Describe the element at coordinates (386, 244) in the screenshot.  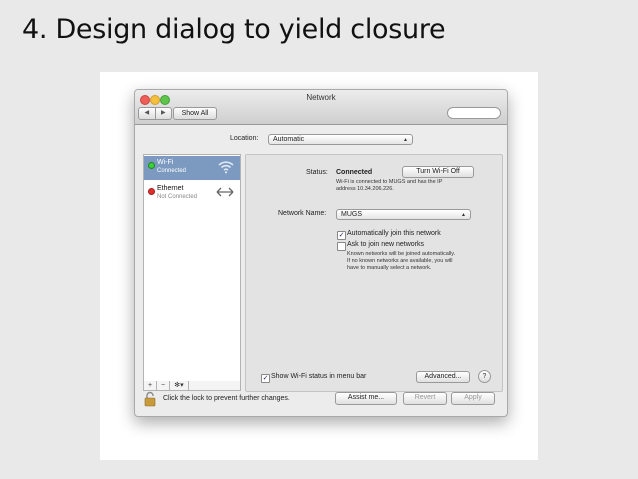
I see `ask-join-label: Ask to join new networks` at that location.